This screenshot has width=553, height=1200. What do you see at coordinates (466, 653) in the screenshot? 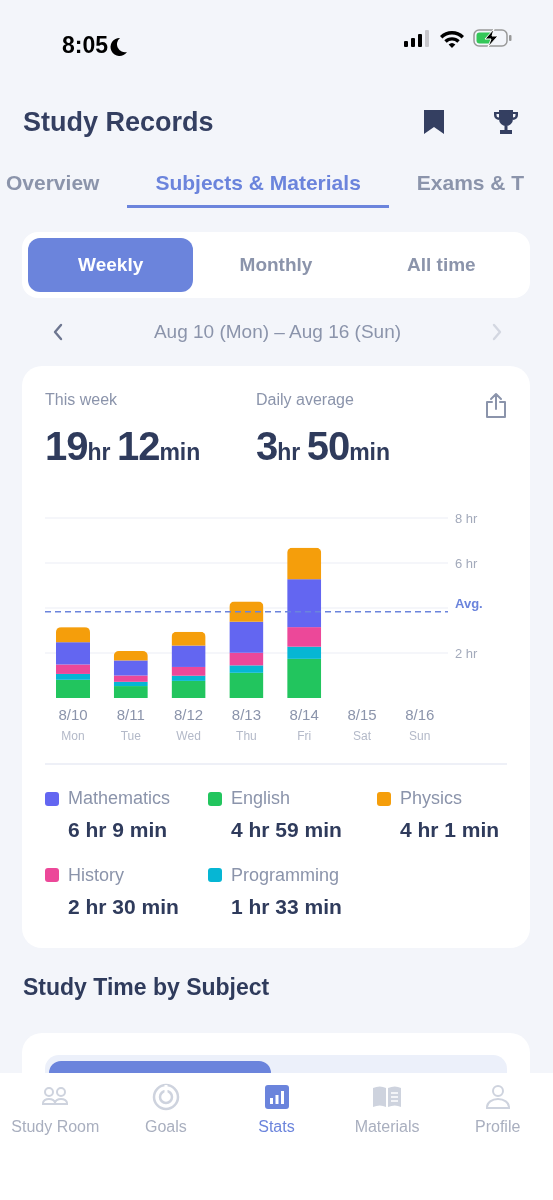
I see `axis-label: 2 hr` at bounding box center [466, 653].